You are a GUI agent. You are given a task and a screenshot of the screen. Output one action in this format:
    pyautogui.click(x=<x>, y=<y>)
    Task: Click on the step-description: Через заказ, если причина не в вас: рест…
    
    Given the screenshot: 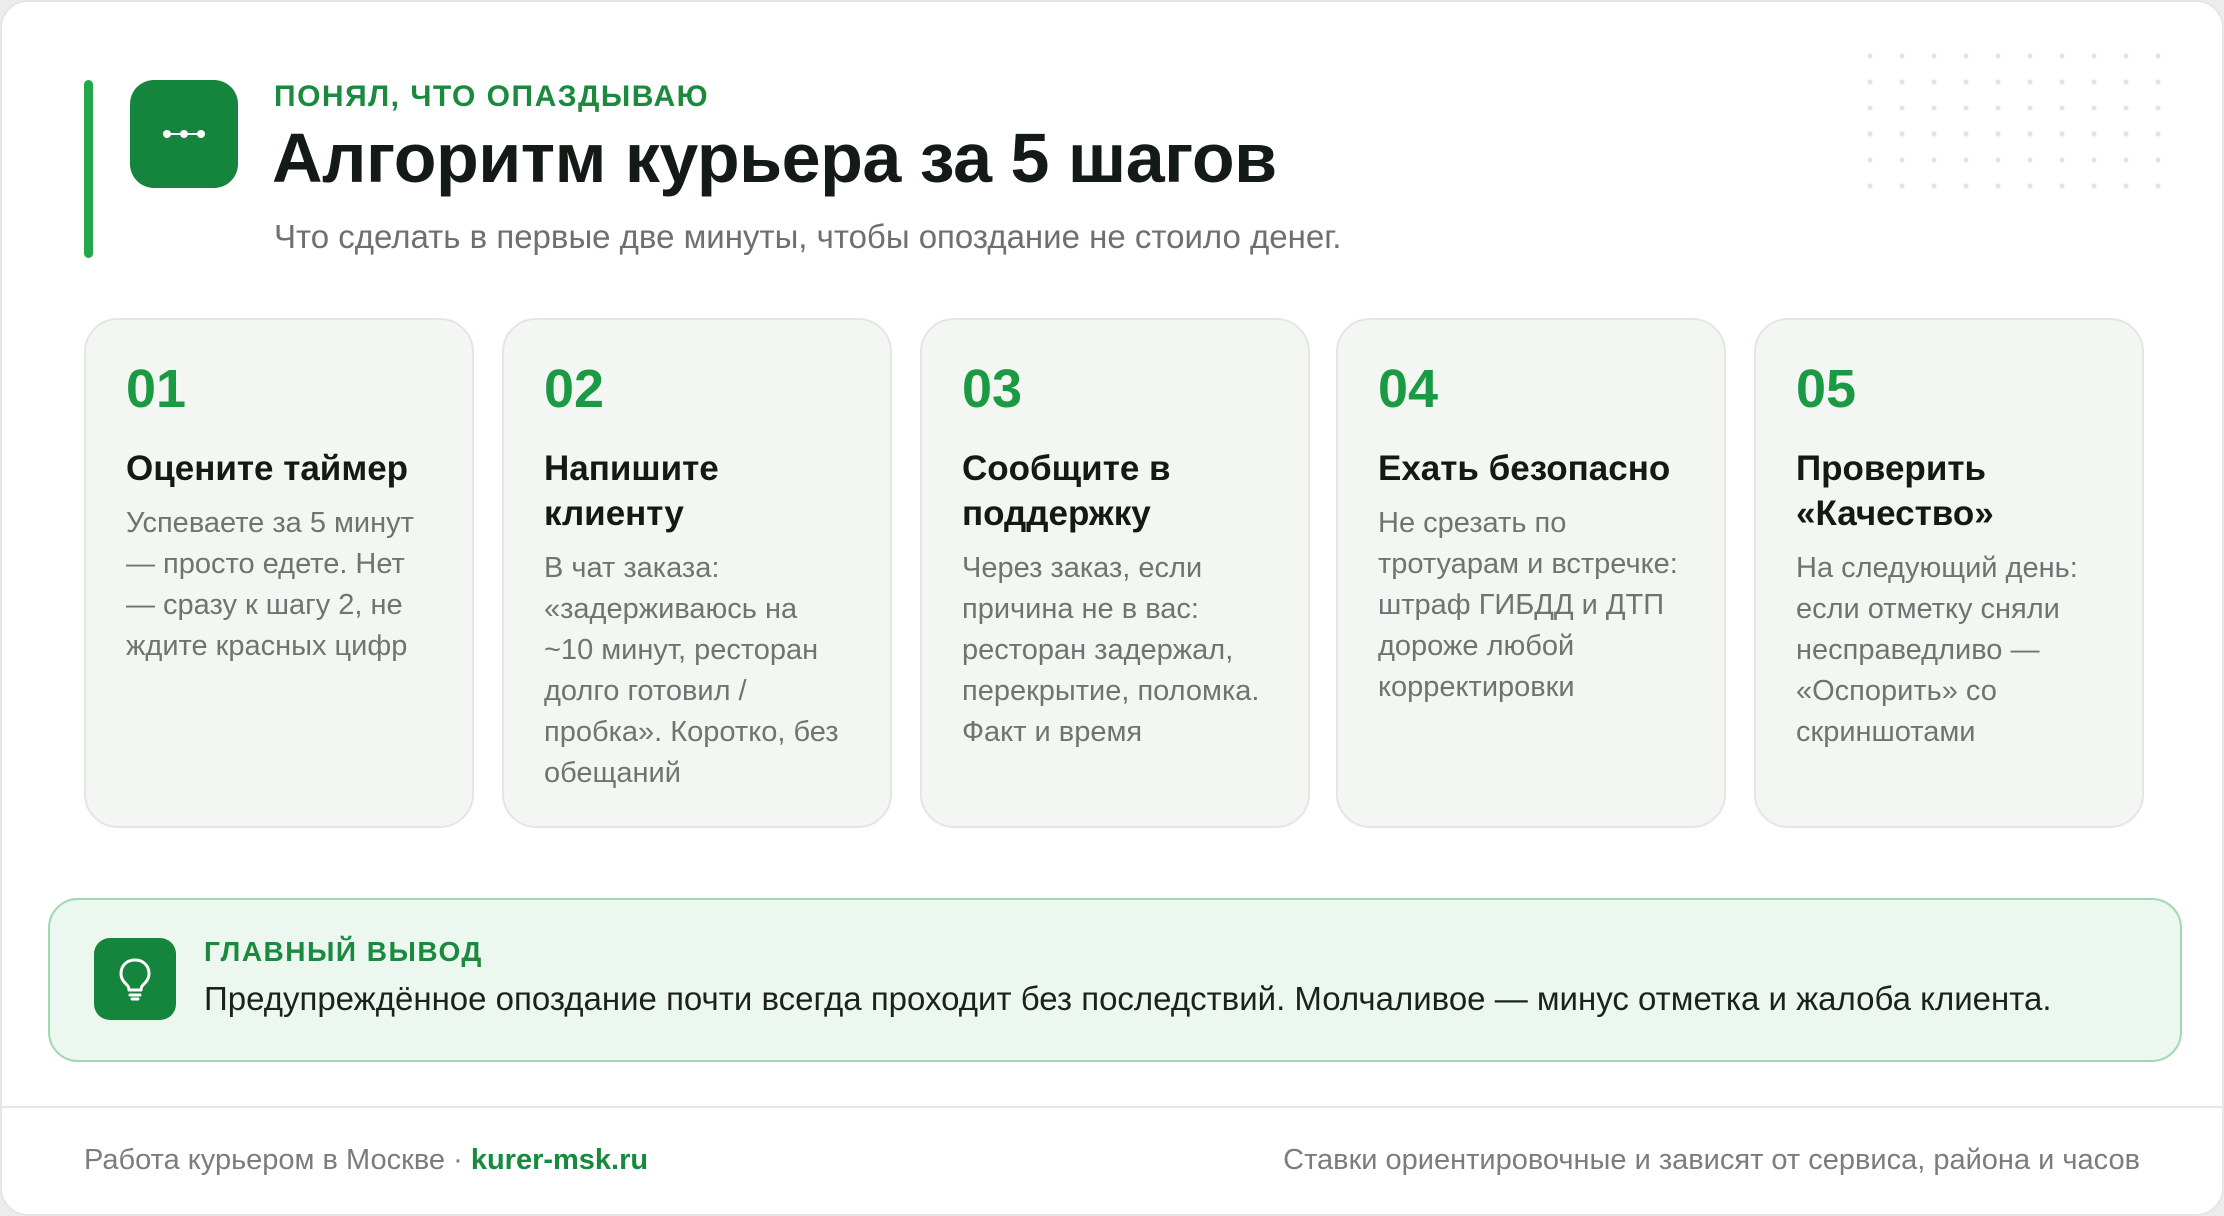 What is the action you would take?
    pyautogui.click(x=1111, y=650)
    